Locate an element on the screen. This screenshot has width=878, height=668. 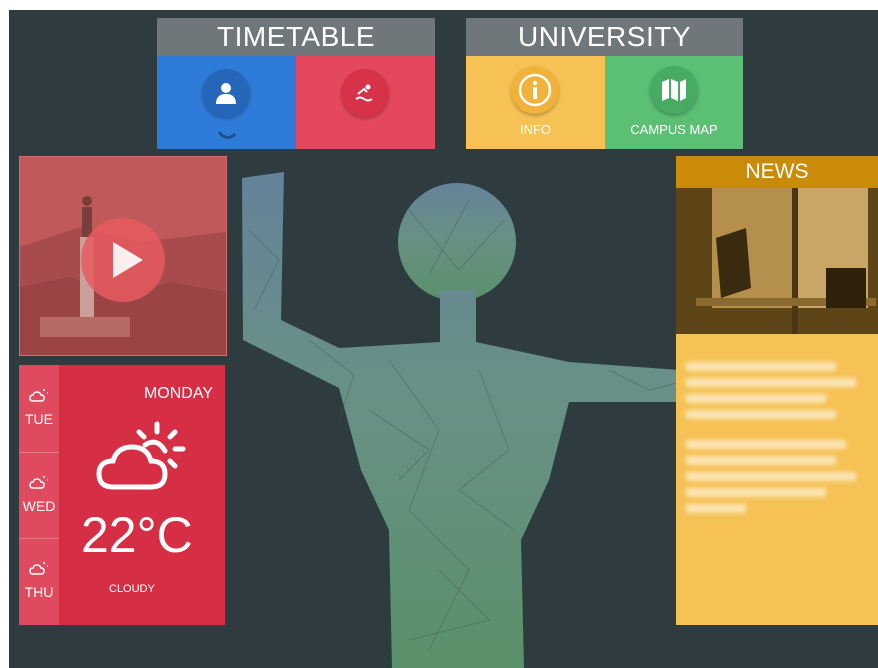
university-panel: UNIVERSITY INFO CAMPUS MAP is located at coordinates (604, 83).